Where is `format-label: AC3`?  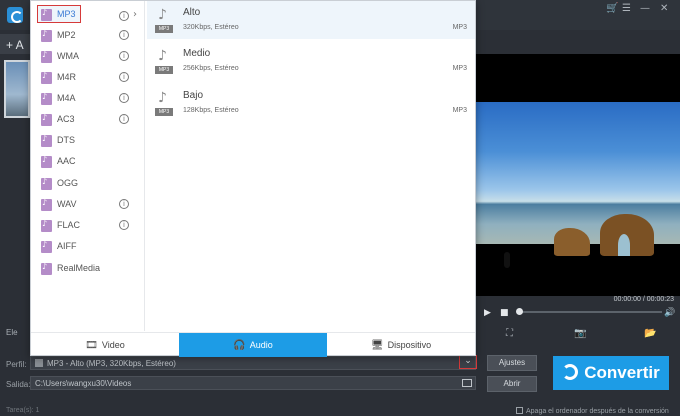
format-label: AC3 is located at coordinates (66, 119).